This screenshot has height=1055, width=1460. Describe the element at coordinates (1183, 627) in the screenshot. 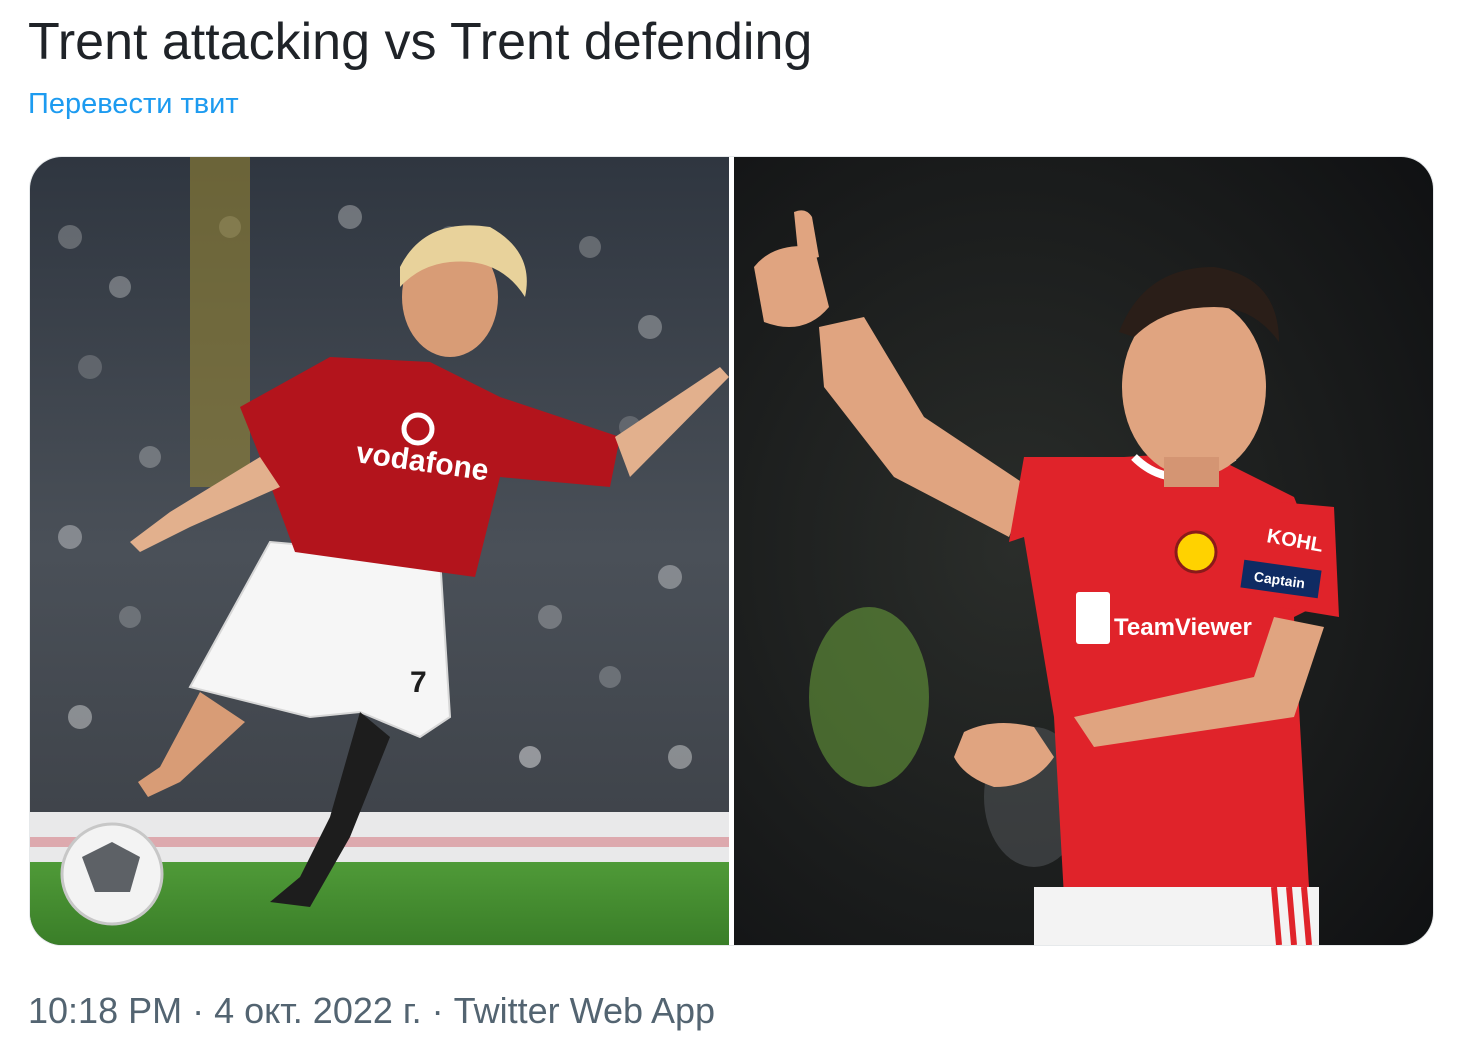

I see `shirt-sponsor-text: TeamViewer` at that location.